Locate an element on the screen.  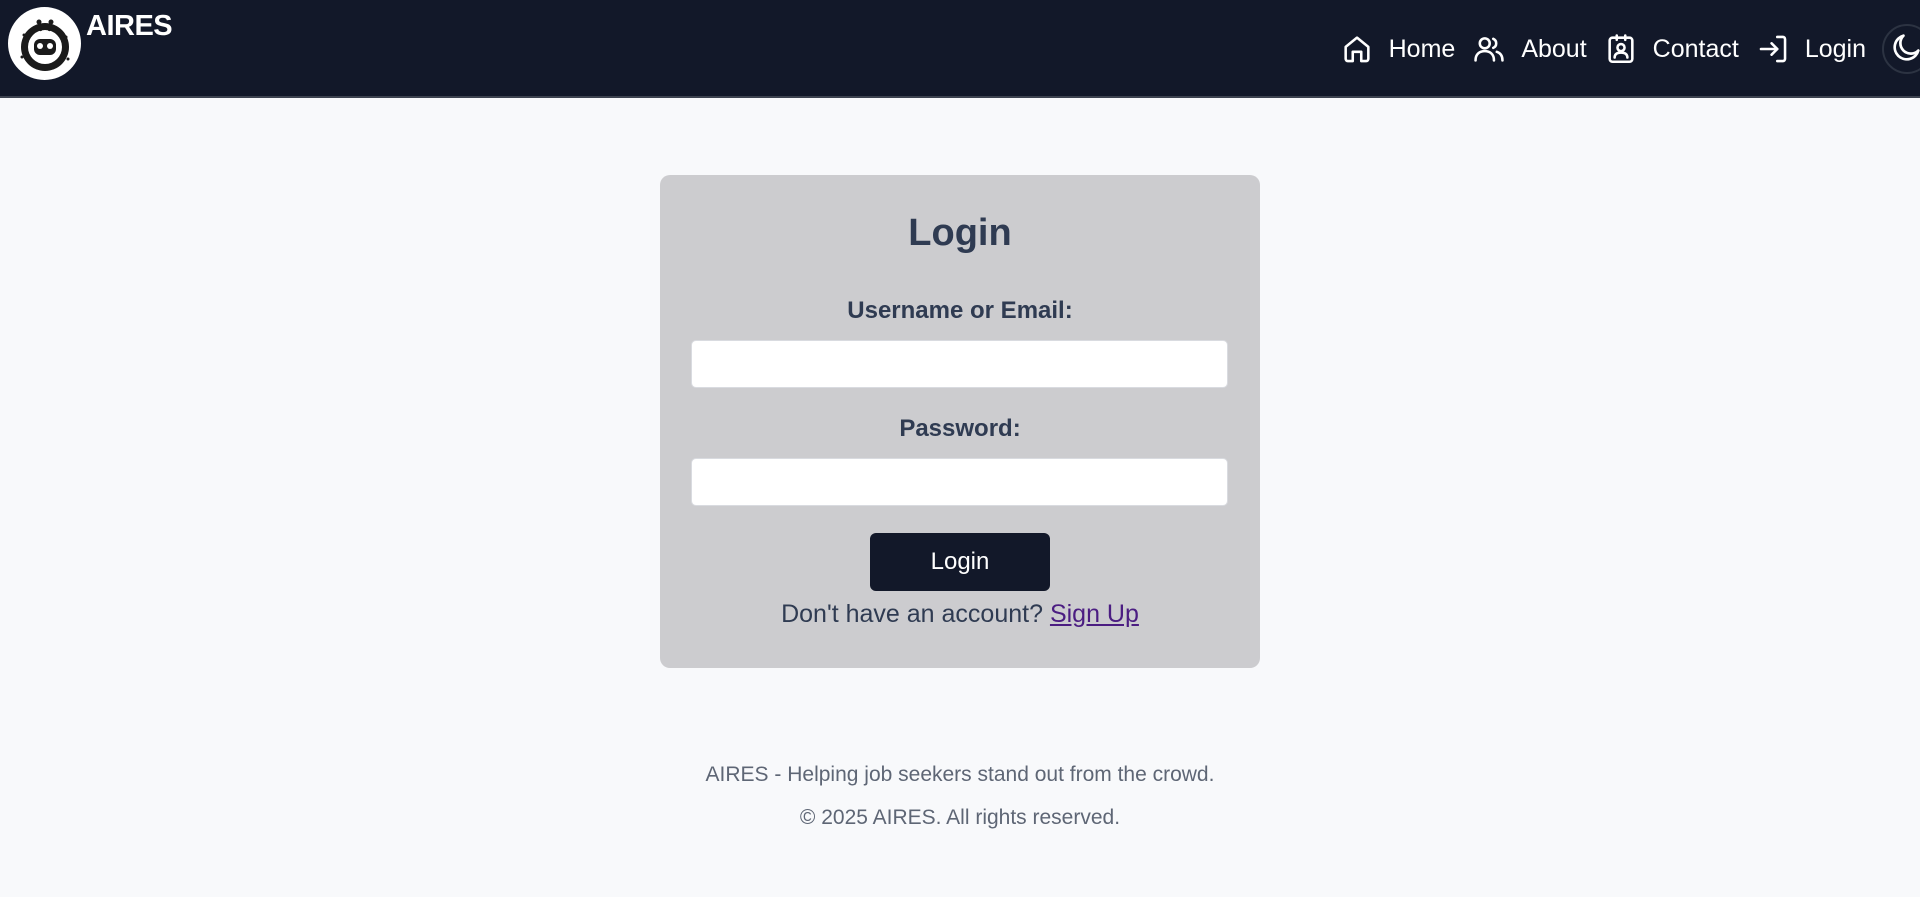
brand-name: AIRES is located at coordinates (129, 26).